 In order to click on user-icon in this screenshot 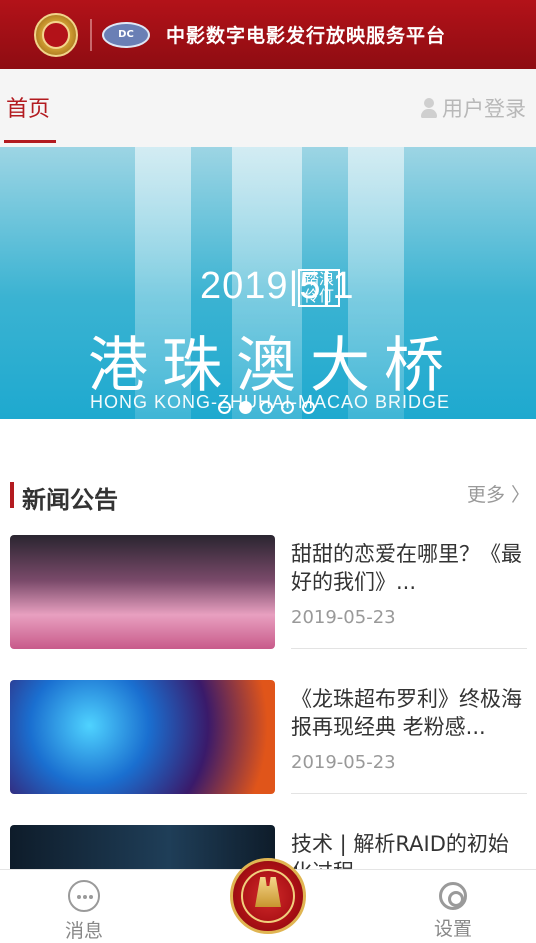, I will do `click(429, 108)`.